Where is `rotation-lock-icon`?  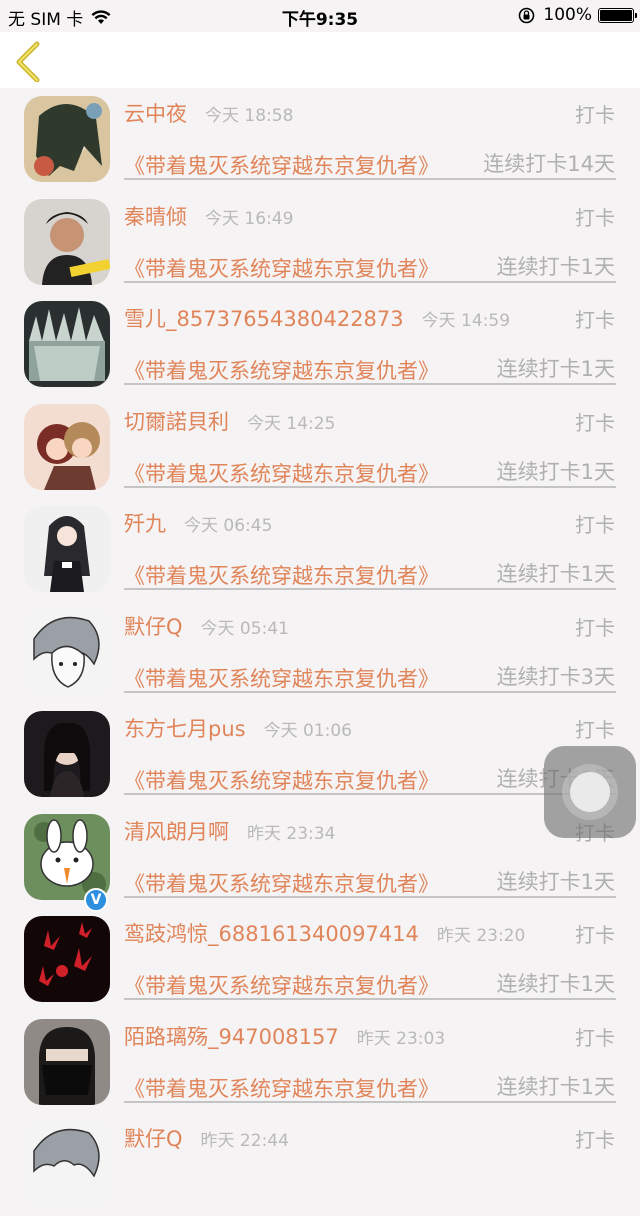
rotation-lock-icon is located at coordinates (527, 15).